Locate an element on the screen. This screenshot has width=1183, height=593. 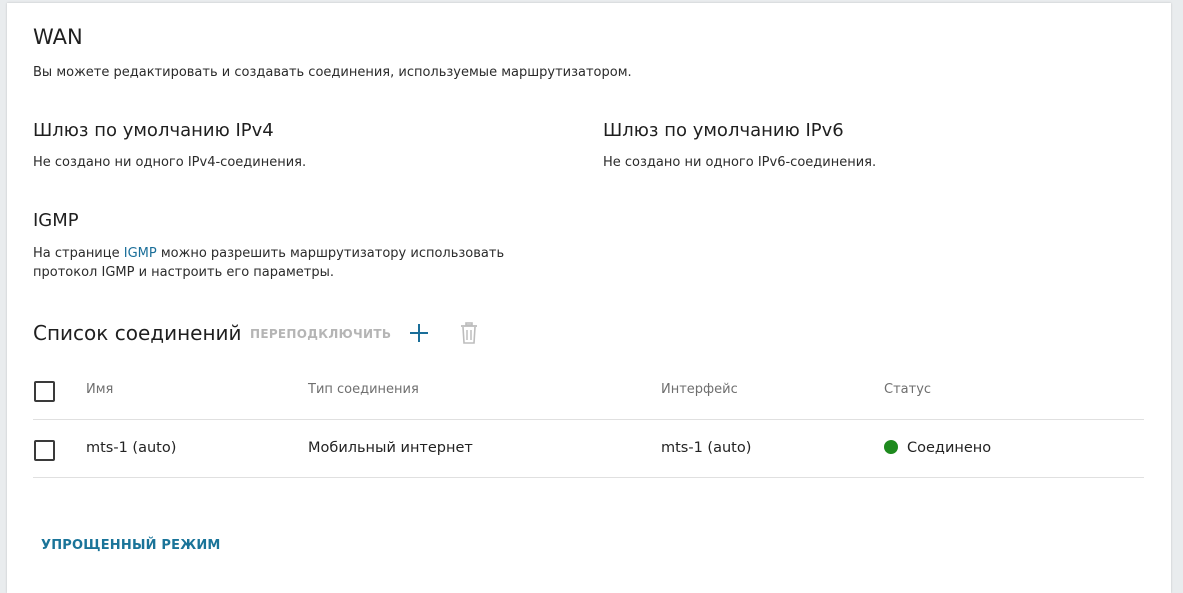
row-checkbox is located at coordinates (44, 450).